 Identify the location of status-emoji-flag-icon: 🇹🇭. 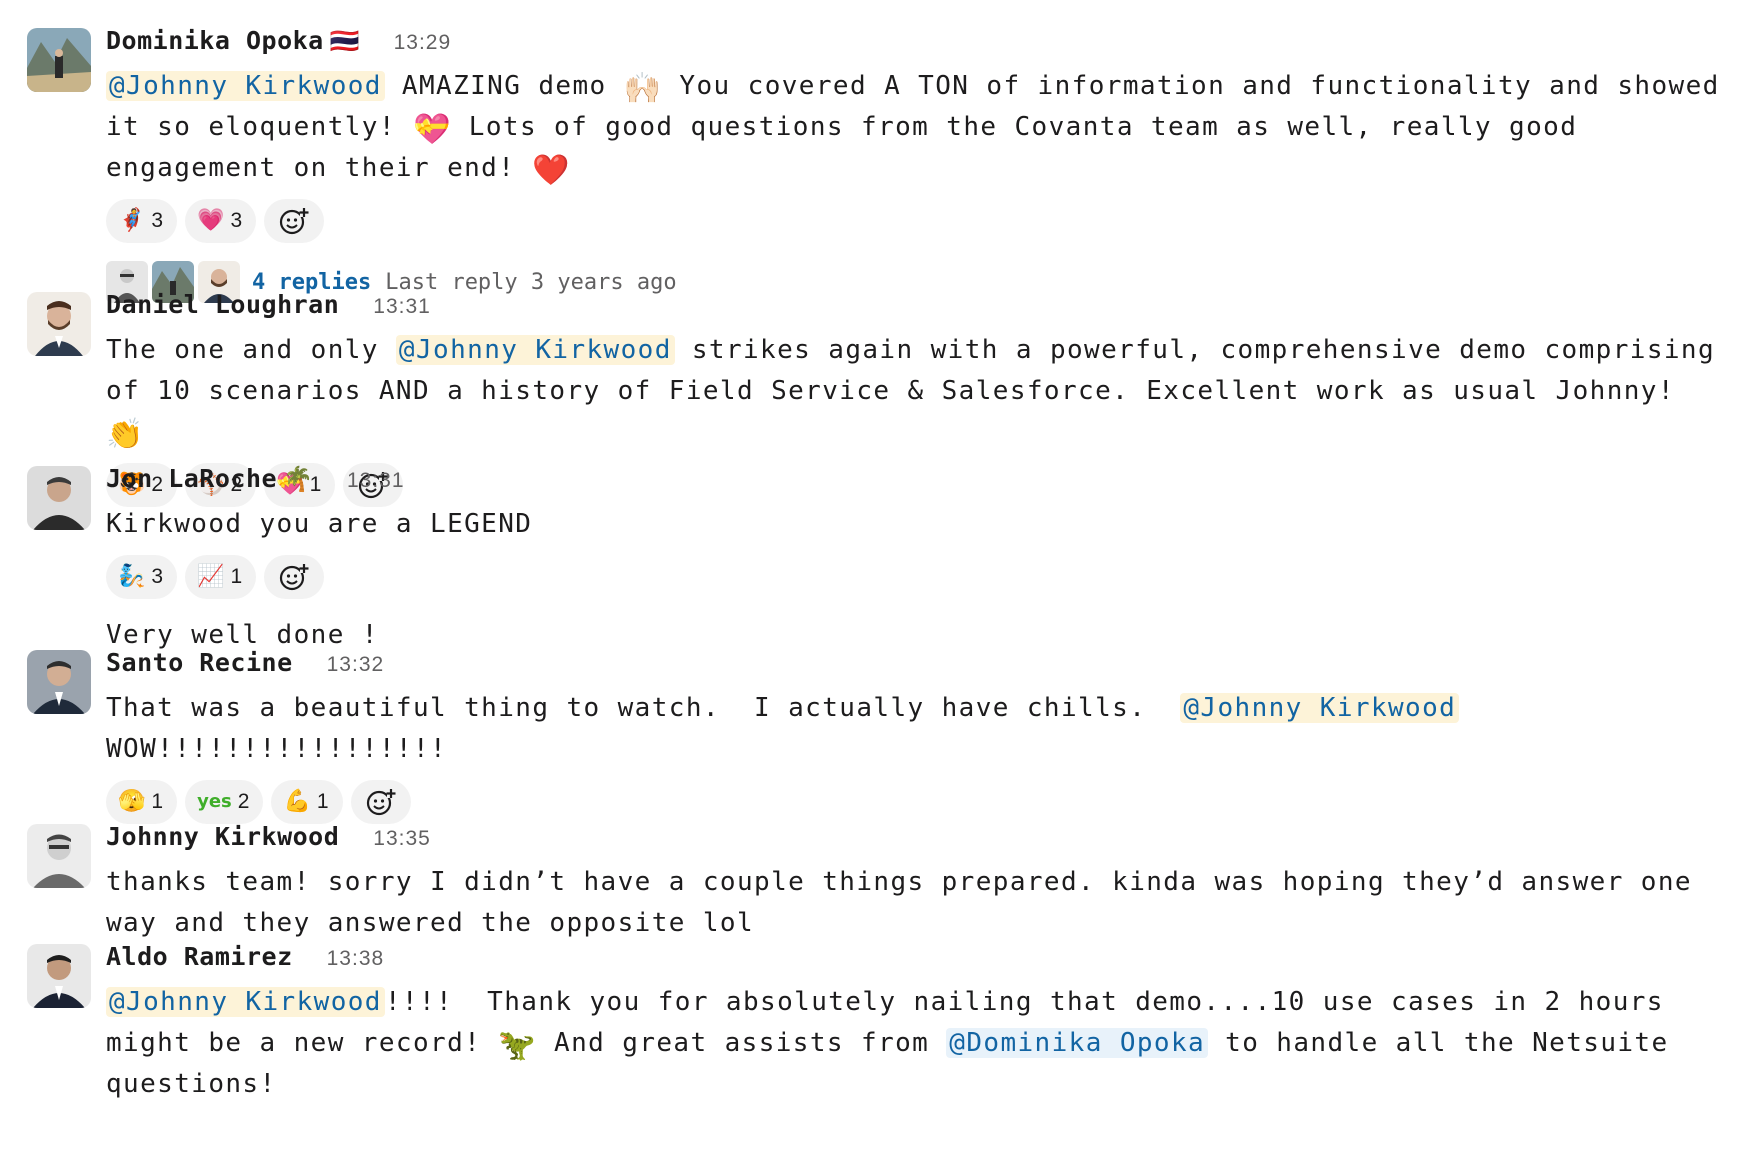
(344, 41).